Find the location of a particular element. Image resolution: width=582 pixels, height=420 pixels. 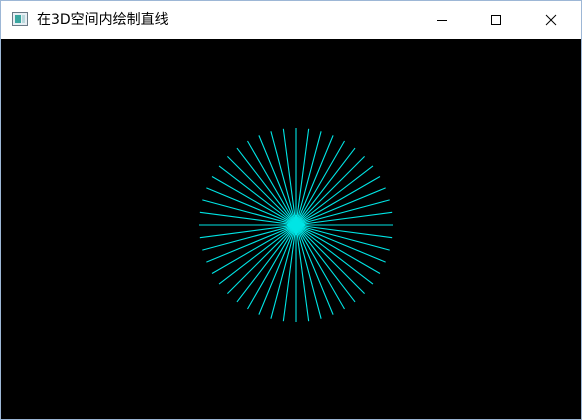

title-bar: 在3D空间内绘制直线 is located at coordinates (291, 20).